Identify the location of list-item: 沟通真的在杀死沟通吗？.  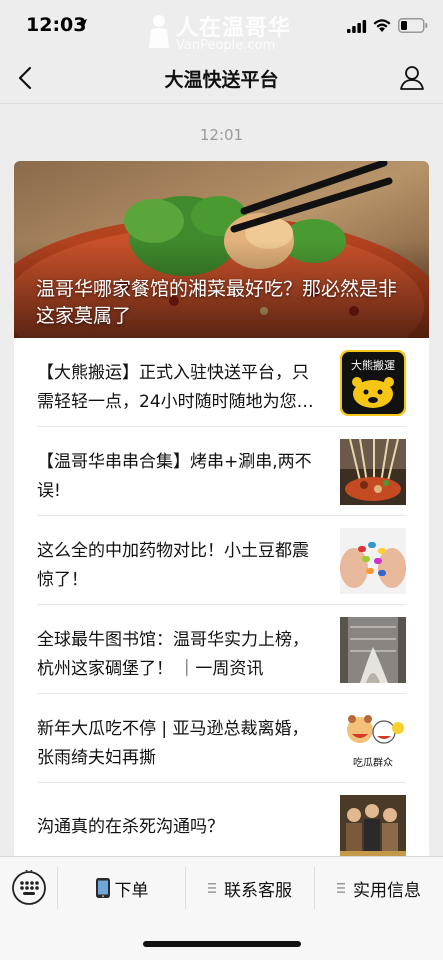
(221, 822).